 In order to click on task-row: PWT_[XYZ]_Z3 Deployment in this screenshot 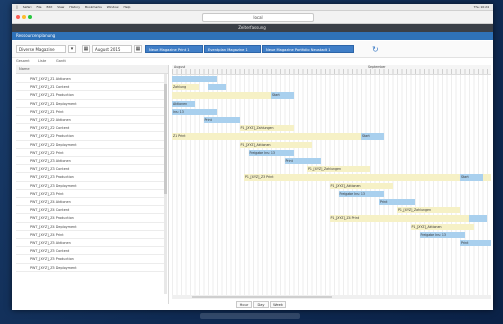, I will do `click(90, 186)`.